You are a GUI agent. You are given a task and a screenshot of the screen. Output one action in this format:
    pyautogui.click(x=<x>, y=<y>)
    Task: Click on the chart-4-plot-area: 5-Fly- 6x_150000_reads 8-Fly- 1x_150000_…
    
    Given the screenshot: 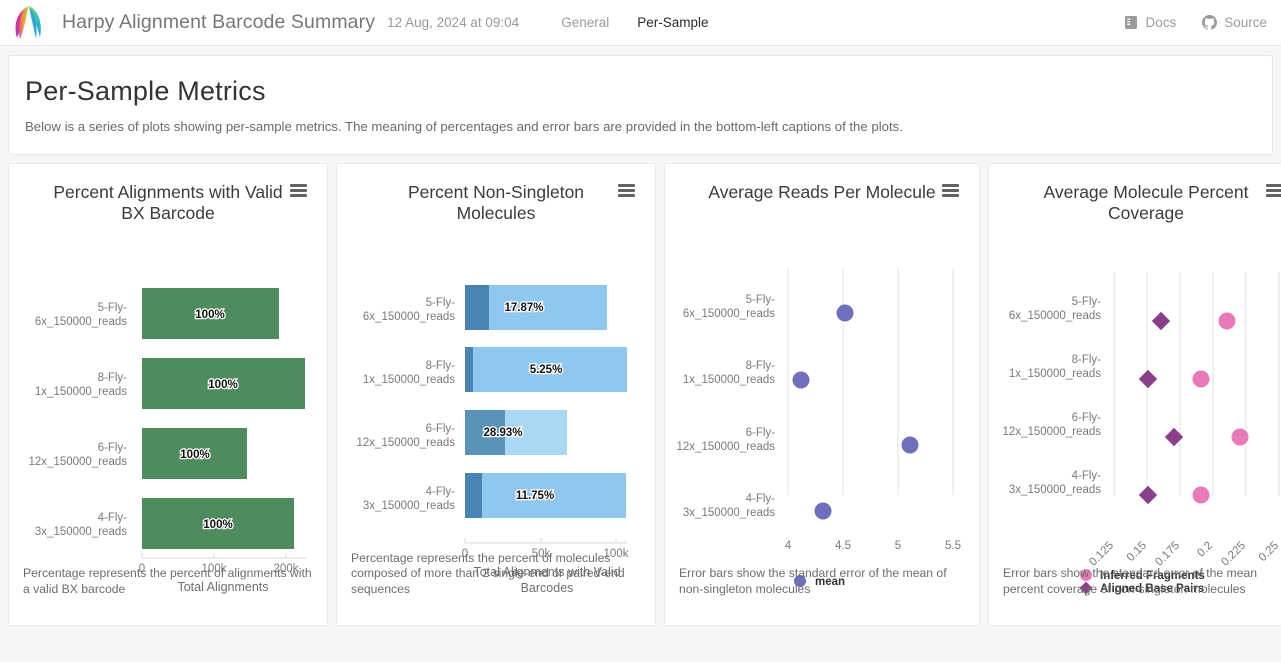 What is the action you would take?
    pyautogui.click(x=1135, y=424)
    